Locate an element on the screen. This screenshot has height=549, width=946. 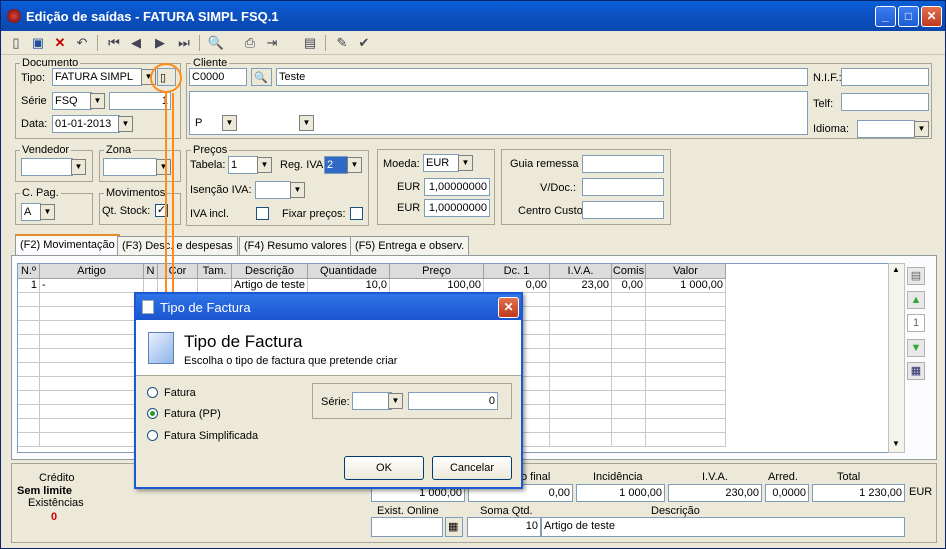
data-input: 01-01-2013 is located at coordinates (86, 124).